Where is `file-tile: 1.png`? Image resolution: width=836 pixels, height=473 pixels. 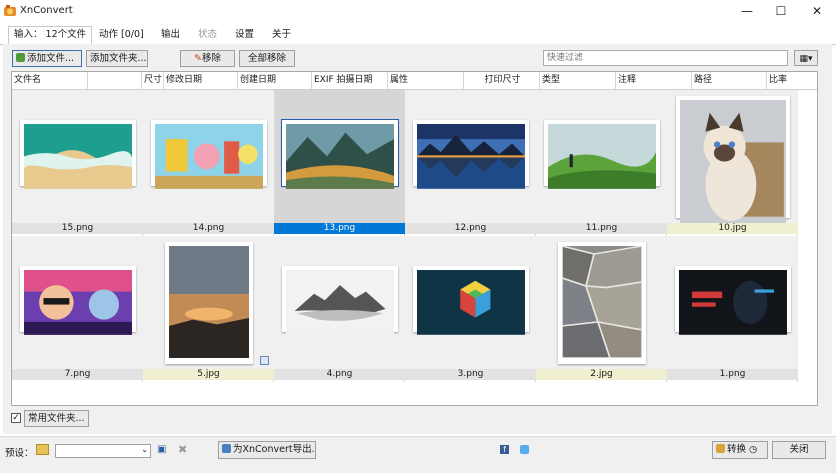 file-tile: 1.png is located at coordinates (732, 309).